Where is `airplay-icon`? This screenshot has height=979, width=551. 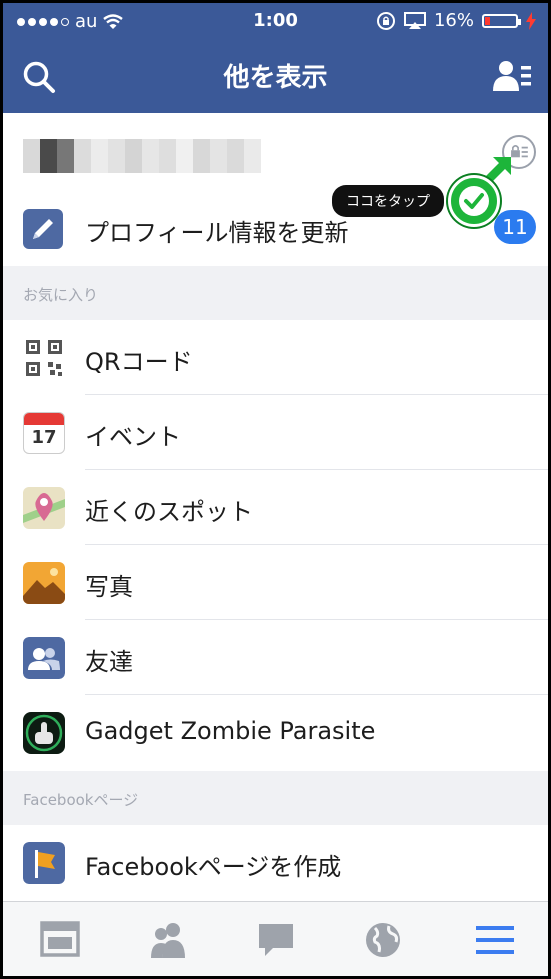
airplay-icon is located at coordinates (414, 20).